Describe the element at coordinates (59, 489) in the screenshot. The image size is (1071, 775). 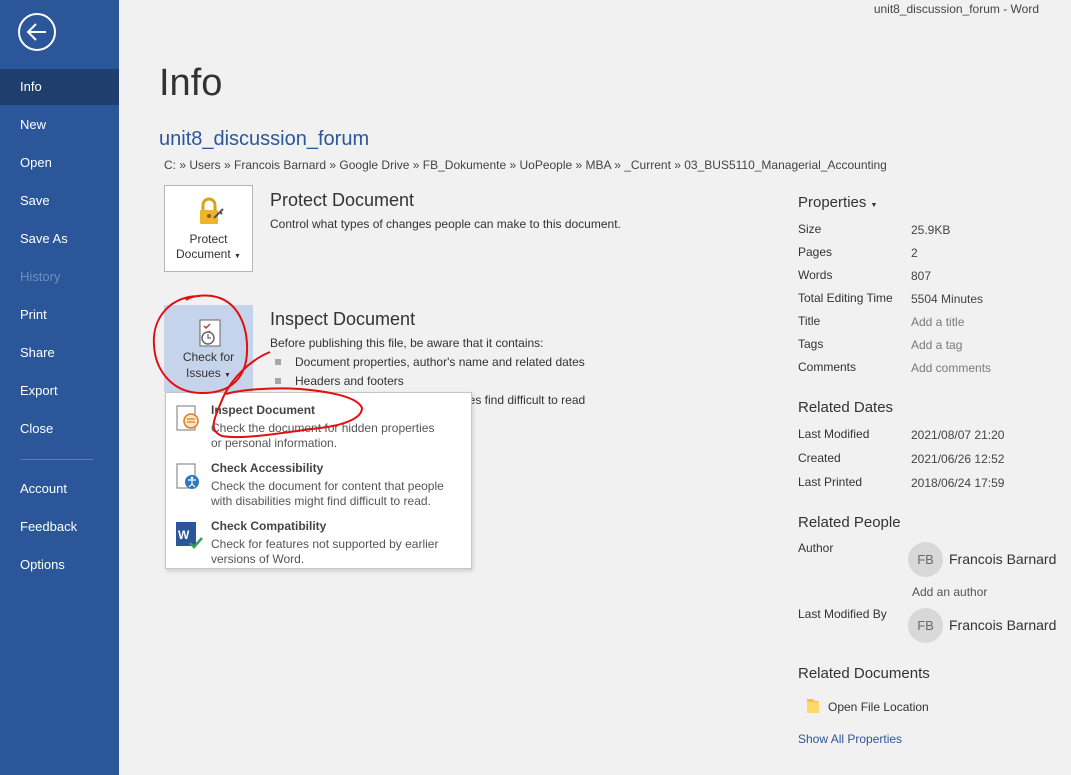
I see `nav-account: Account` at that location.